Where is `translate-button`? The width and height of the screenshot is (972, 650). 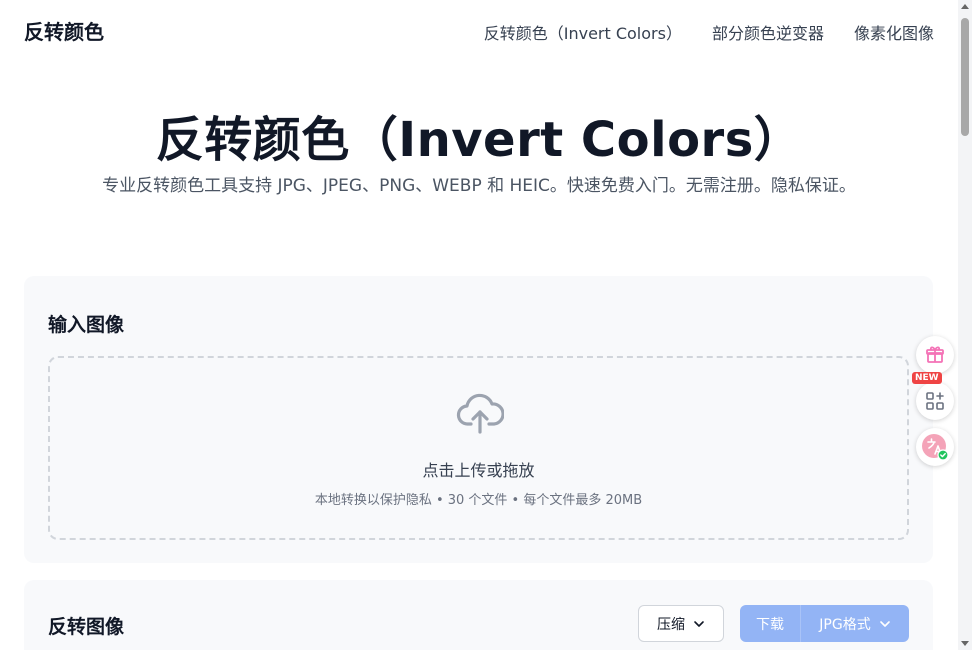
translate-button is located at coordinates (935, 447).